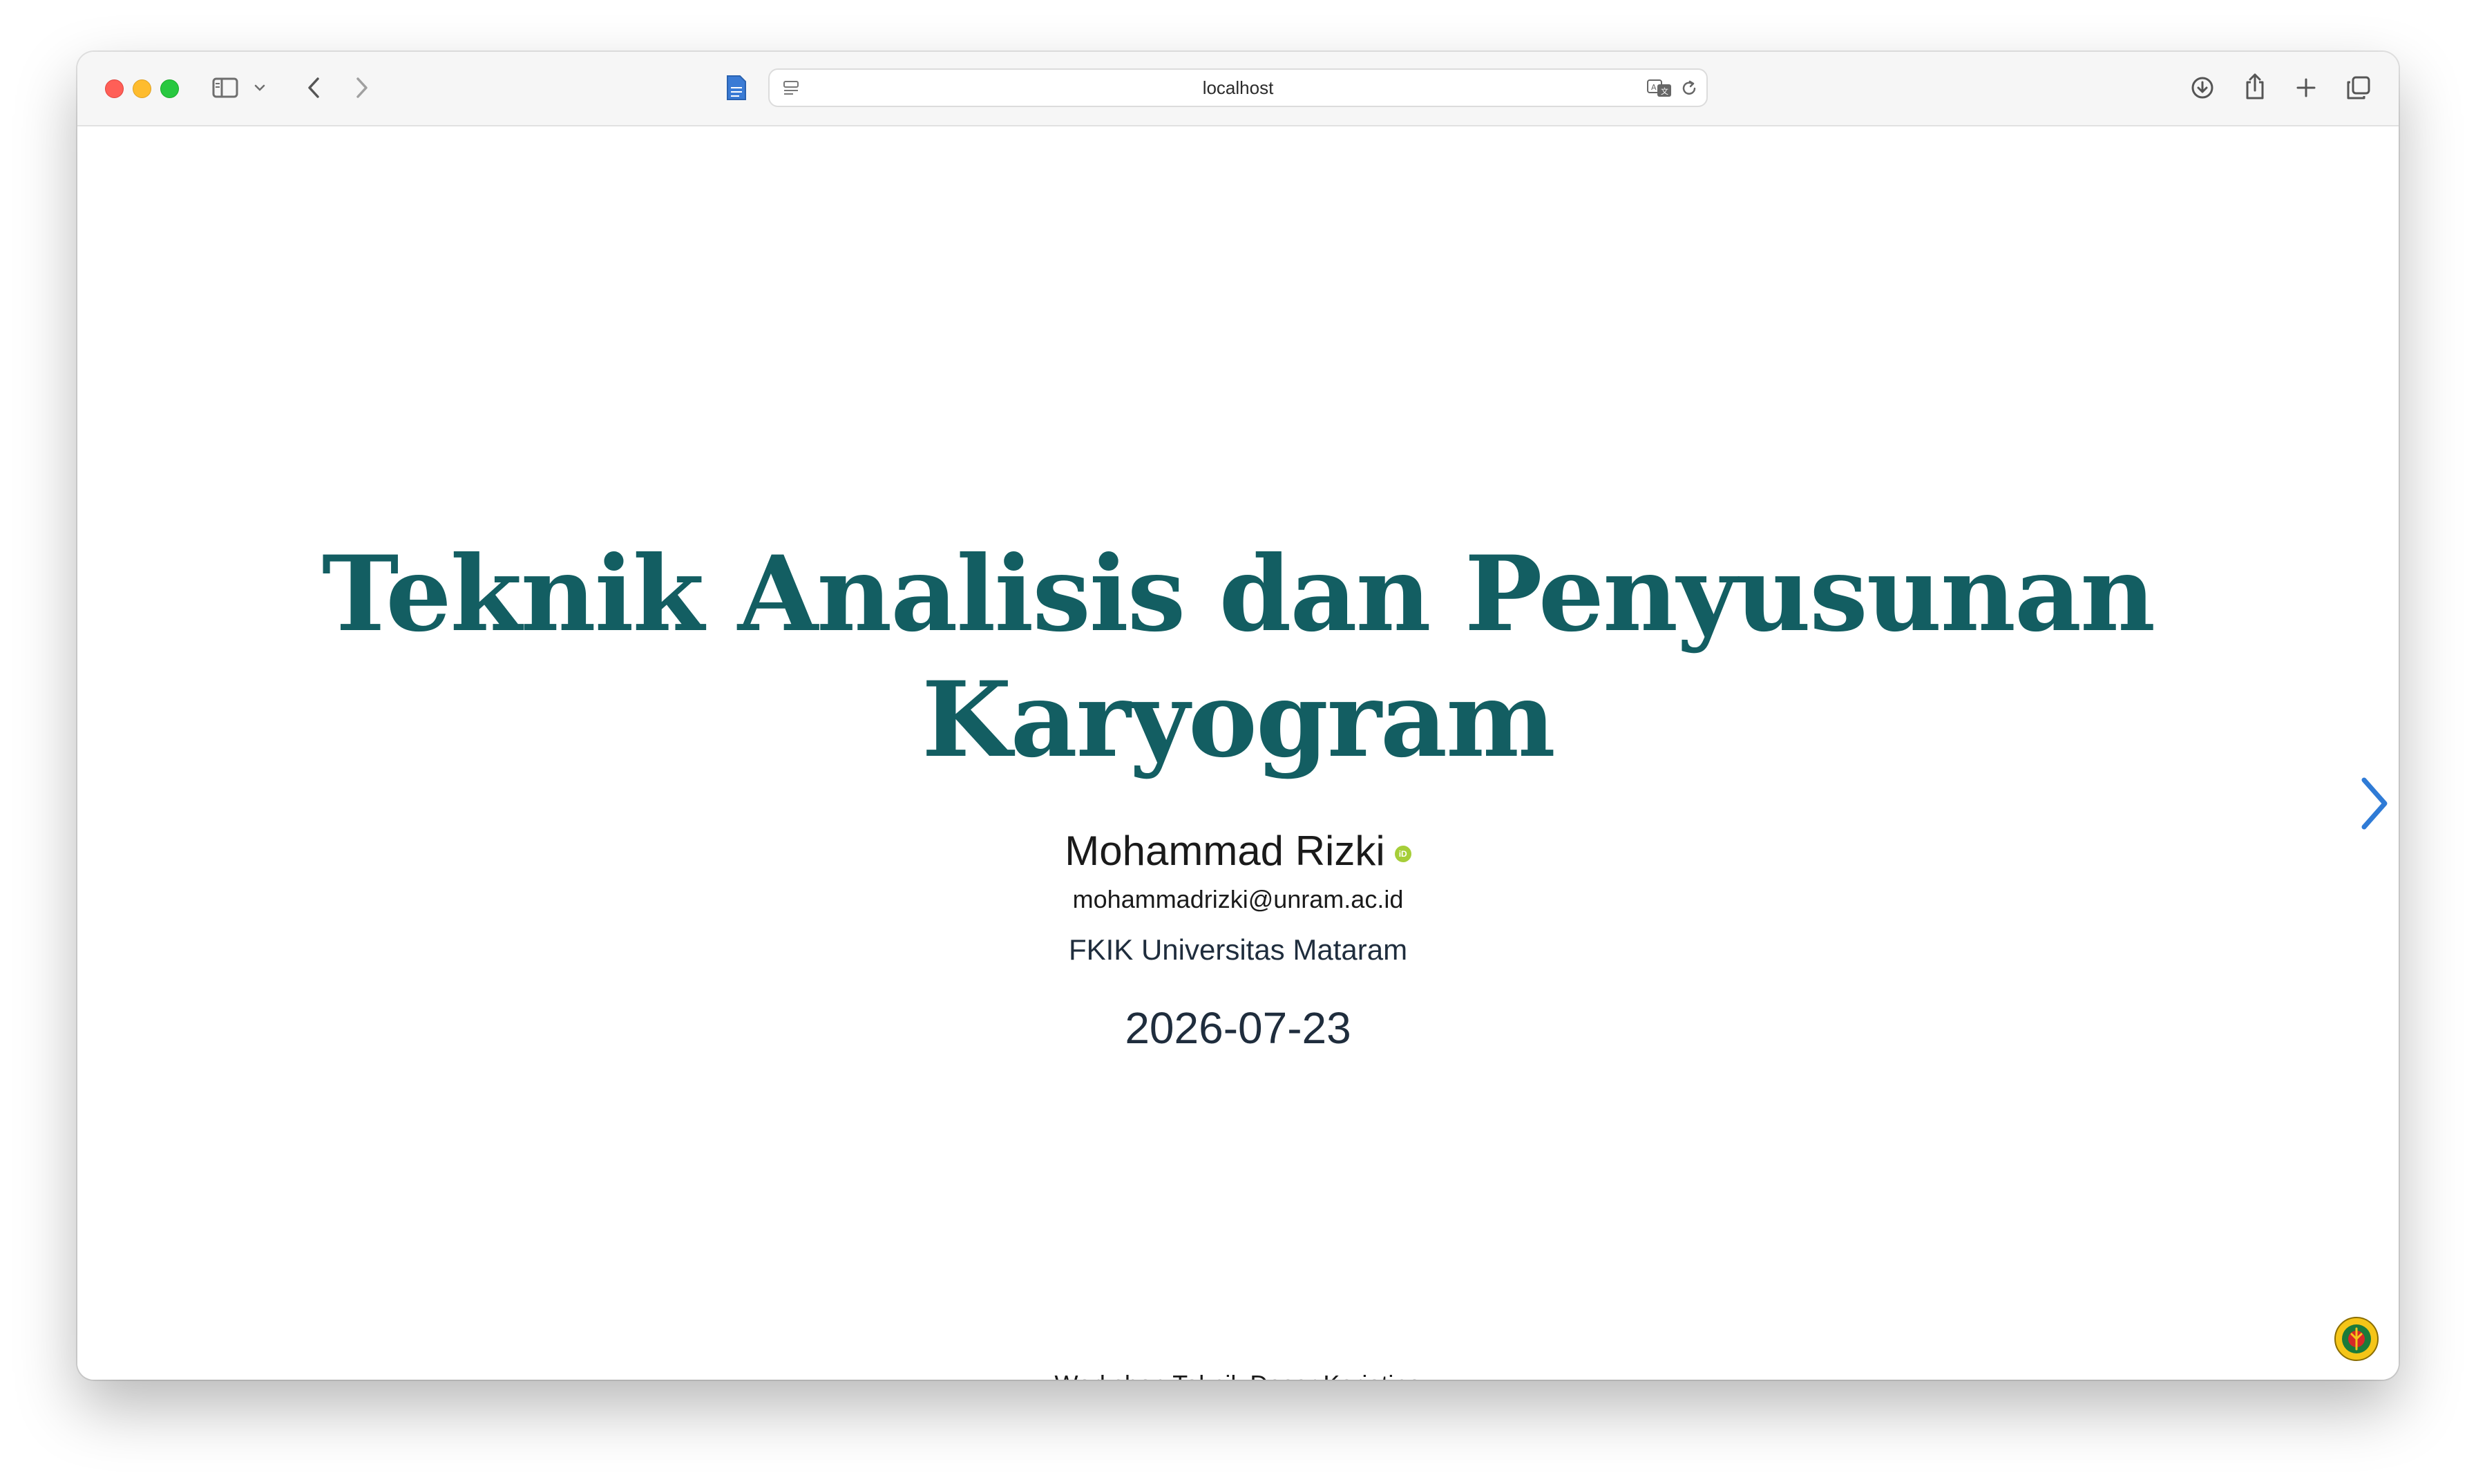 This screenshot has width=2476, height=1484. I want to click on svg-text: 文, so click(1664, 91).